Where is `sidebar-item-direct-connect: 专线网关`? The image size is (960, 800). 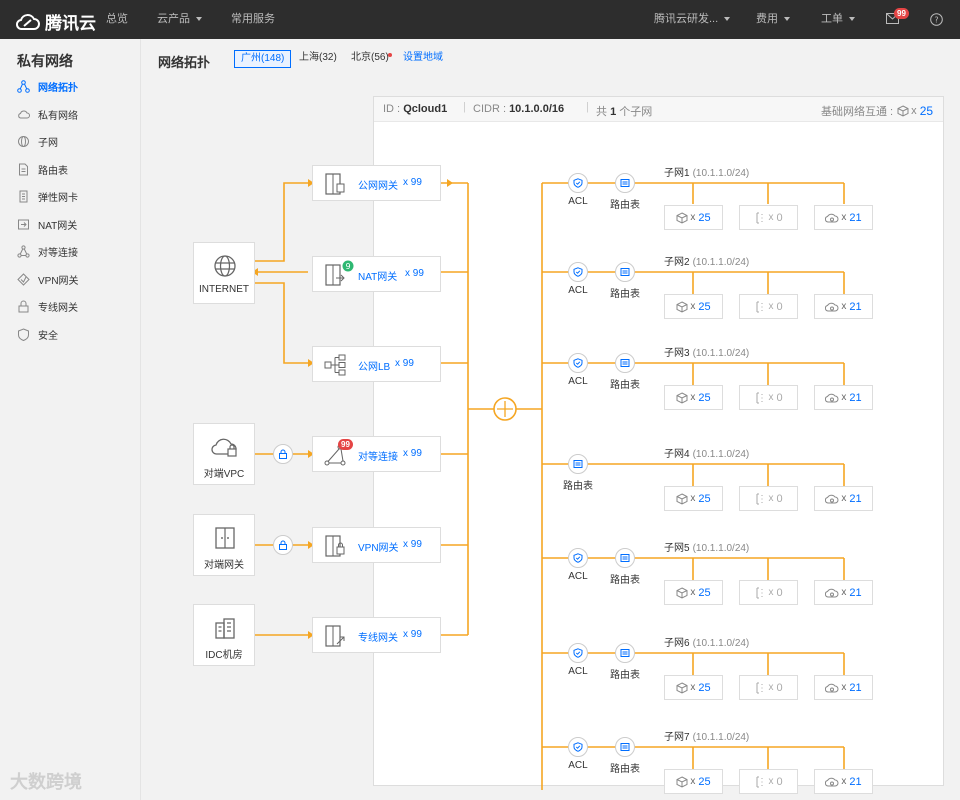 sidebar-item-direct-connect: 专线网关 is located at coordinates (47, 306).